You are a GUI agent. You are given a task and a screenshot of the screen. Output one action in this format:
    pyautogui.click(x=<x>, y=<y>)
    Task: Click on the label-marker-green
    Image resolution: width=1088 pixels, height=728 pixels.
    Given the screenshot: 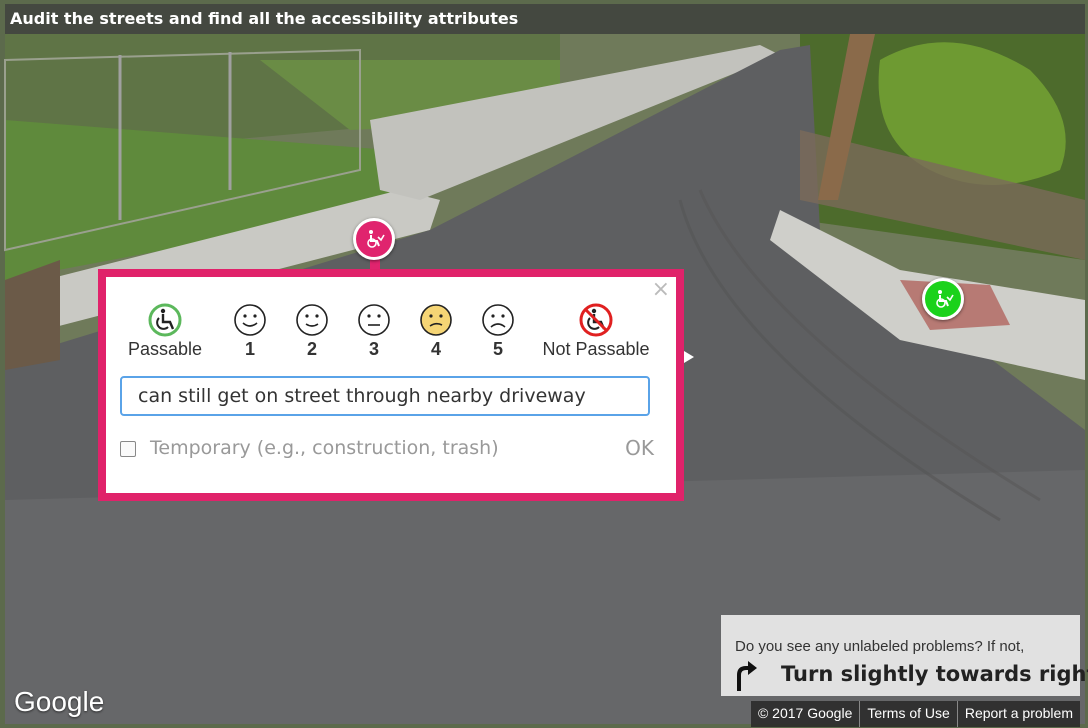 What is the action you would take?
    pyautogui.click(x=943, y=299)
    